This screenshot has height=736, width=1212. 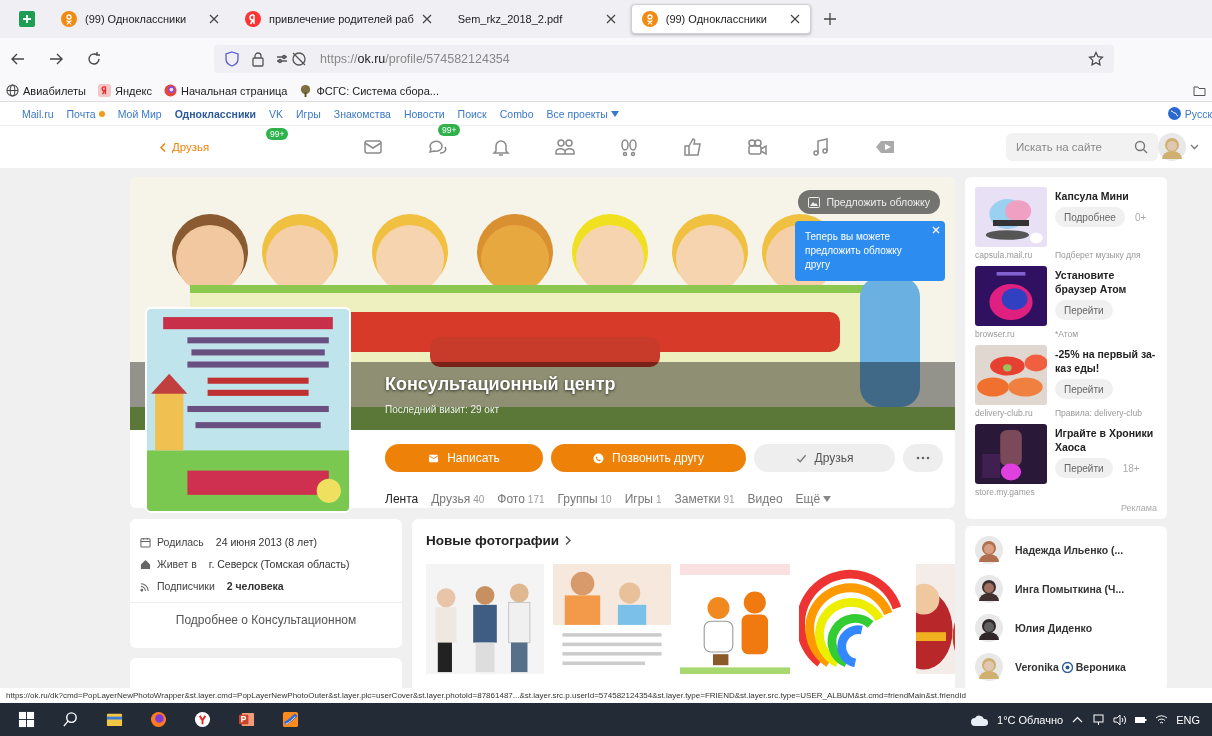 I want to click on profile-tab: Игры 1, so click(x=643, y=500).